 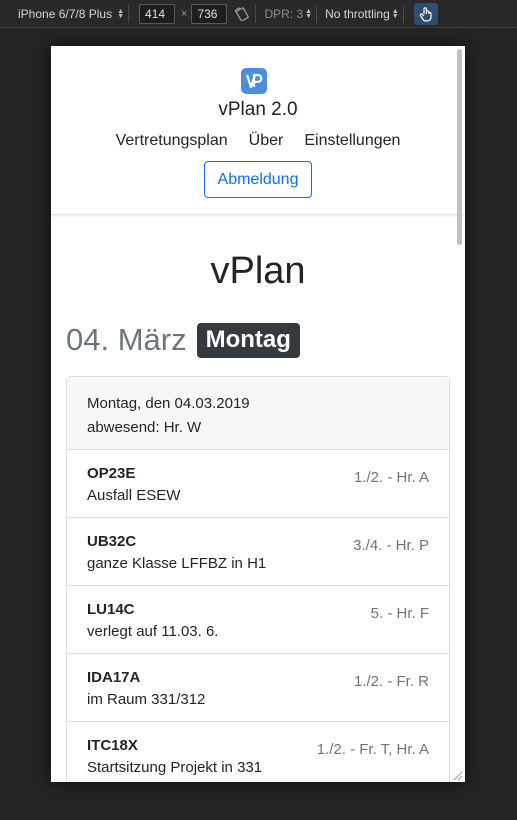 What do you see at coordinates (391, 681) in the screenshot?
I see `entry-meta: 1./2. - Fr. R` at bounding box center [391, 681].